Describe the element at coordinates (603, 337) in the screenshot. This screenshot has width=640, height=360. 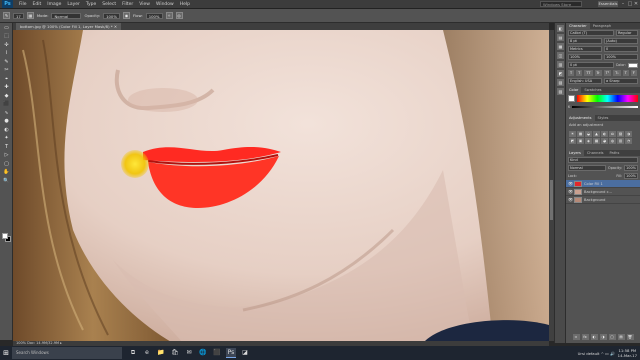
I see `layers-footer-icon-3: ◑` at that location.